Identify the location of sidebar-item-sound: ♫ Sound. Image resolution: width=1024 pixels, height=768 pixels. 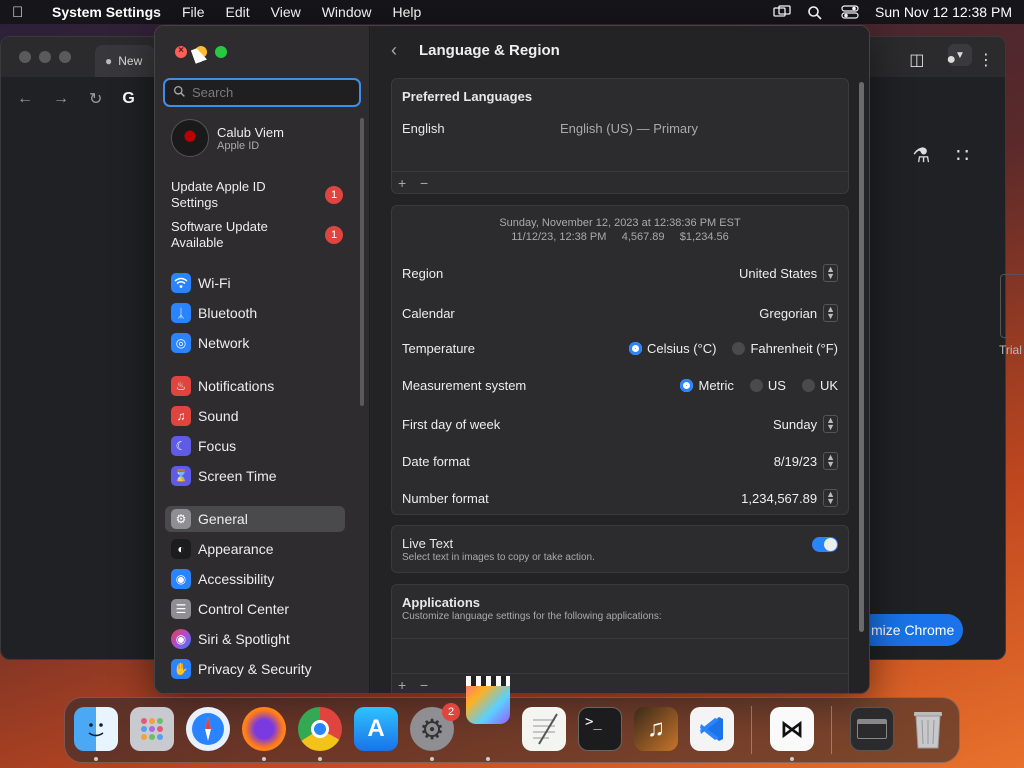
(255, 416).